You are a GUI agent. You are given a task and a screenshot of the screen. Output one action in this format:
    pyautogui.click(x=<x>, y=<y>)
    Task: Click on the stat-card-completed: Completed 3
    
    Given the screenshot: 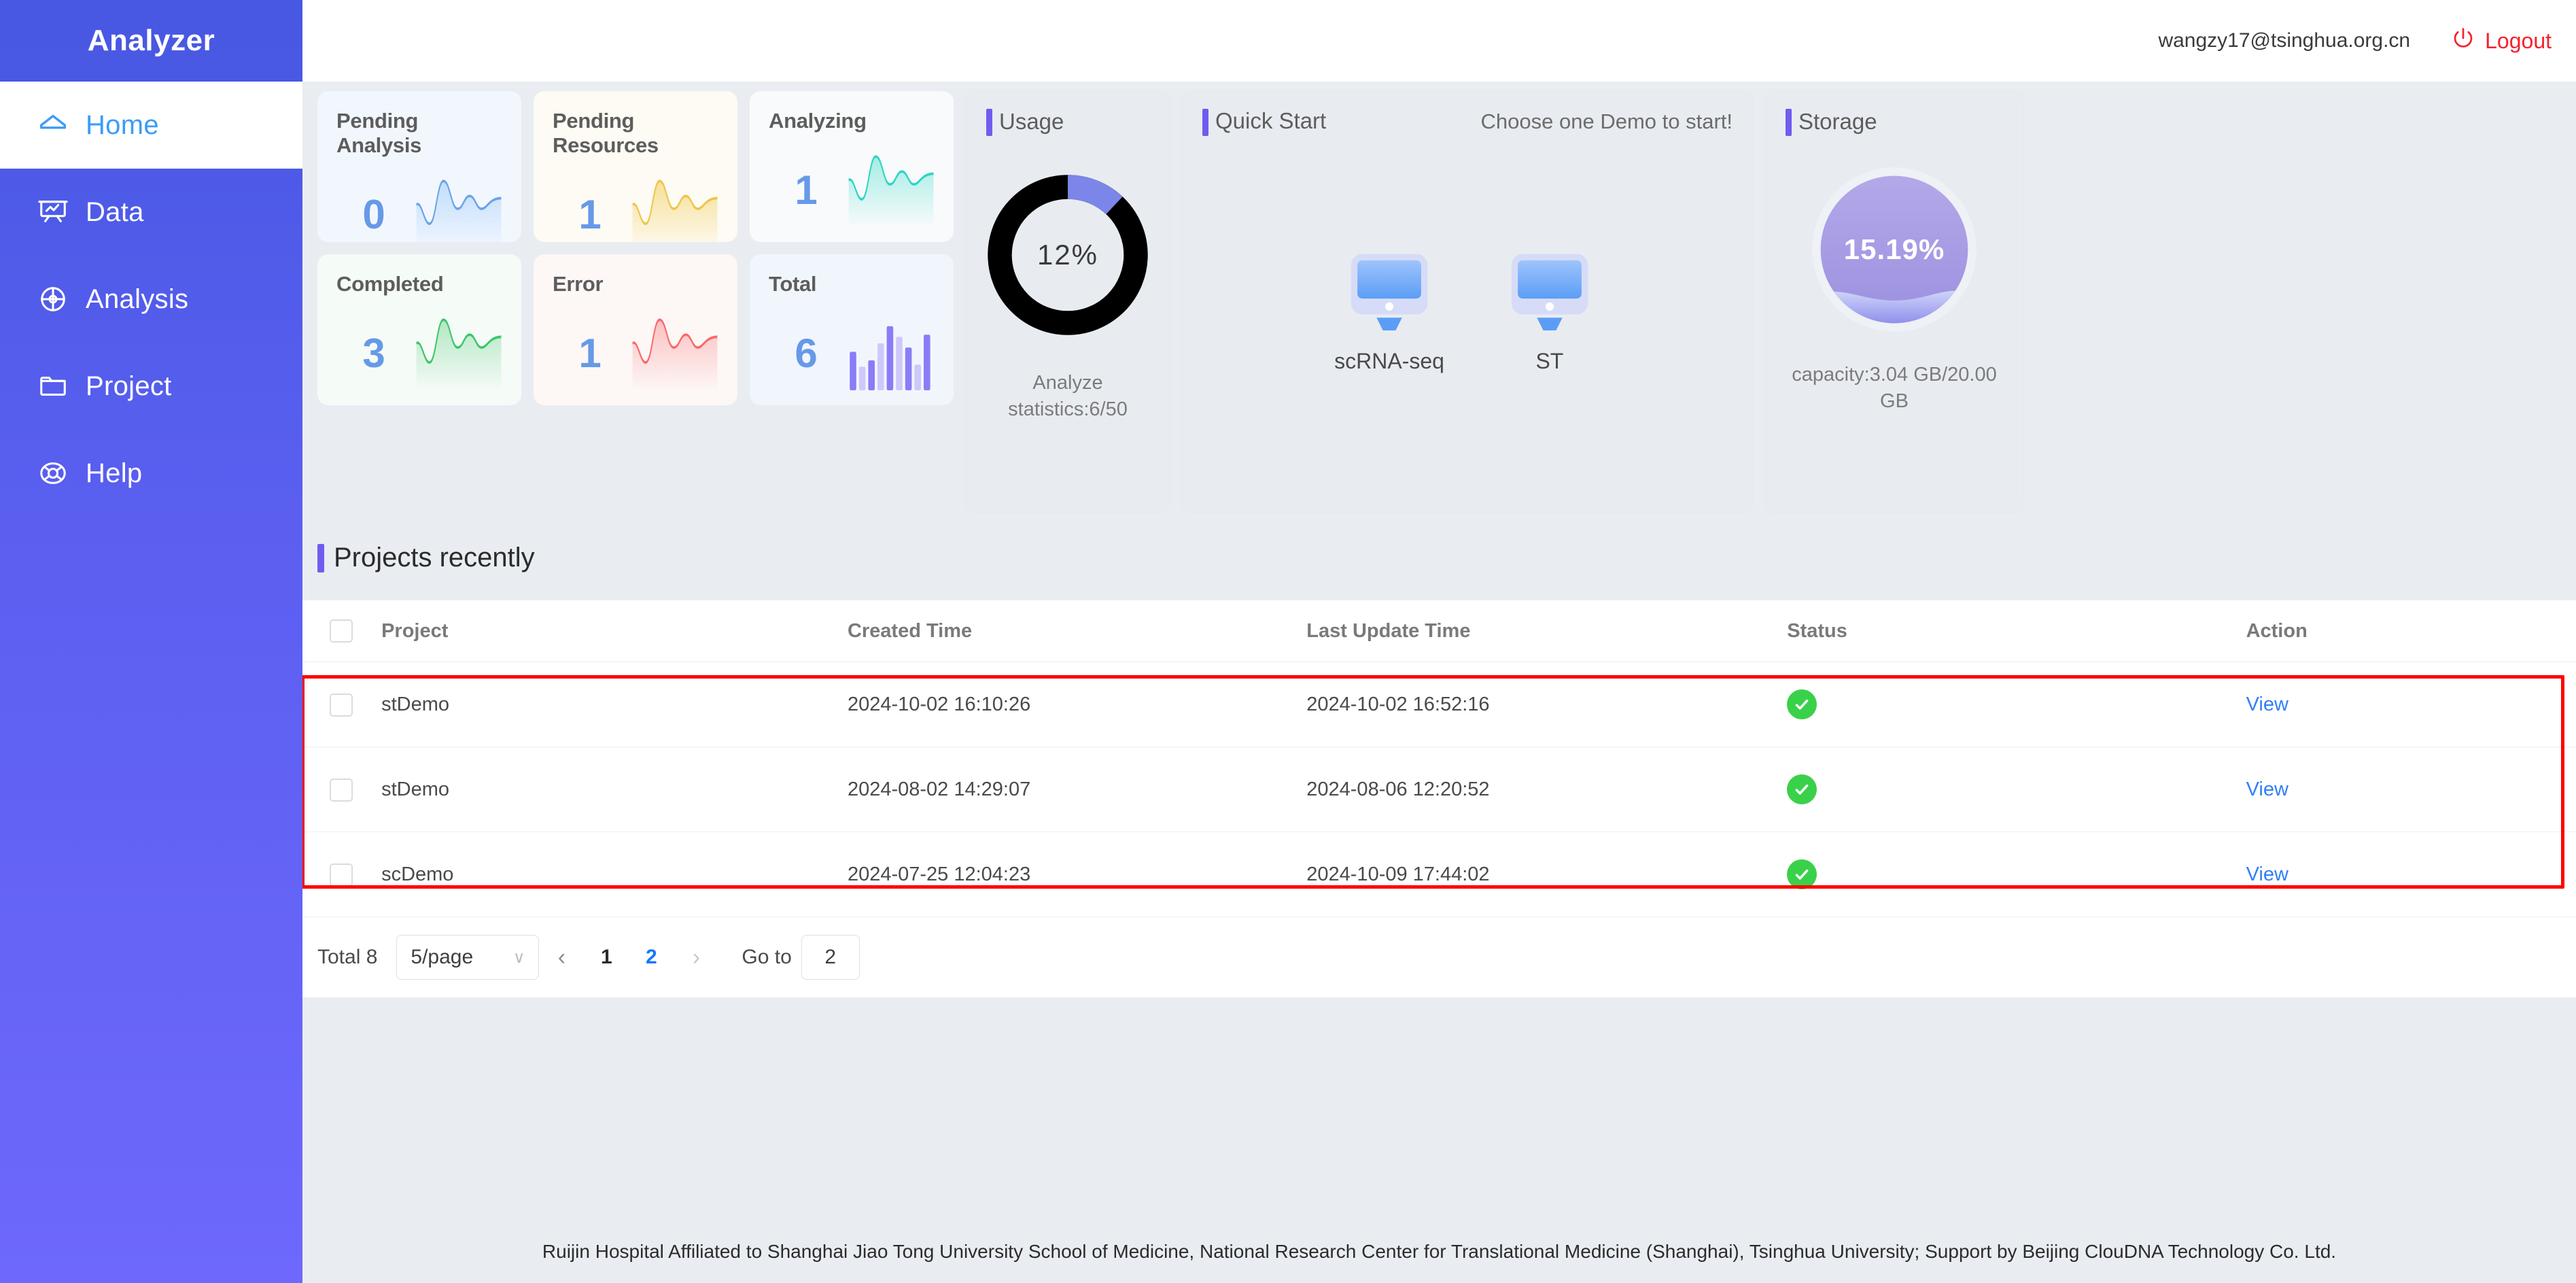 What is the action you would take?
    pyautogui.click(x=419, y=329)
    